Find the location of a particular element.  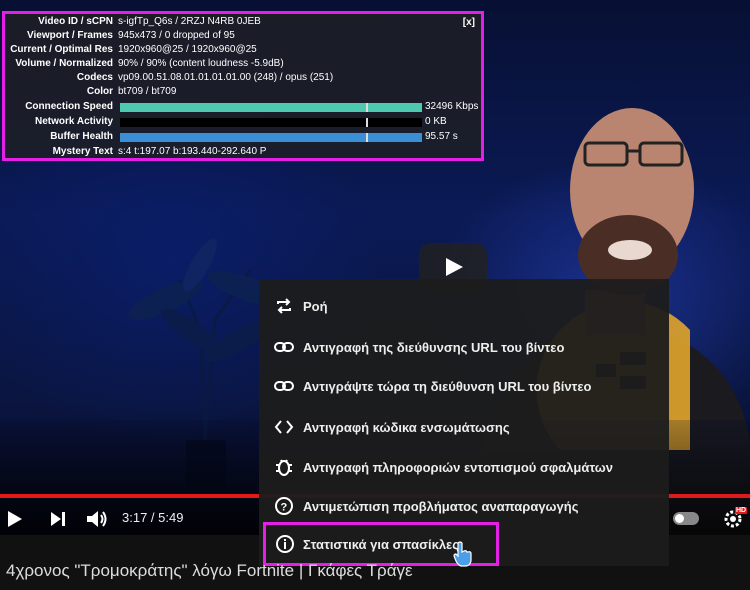

autoplay-toggle is located at coordinates (686, 518).